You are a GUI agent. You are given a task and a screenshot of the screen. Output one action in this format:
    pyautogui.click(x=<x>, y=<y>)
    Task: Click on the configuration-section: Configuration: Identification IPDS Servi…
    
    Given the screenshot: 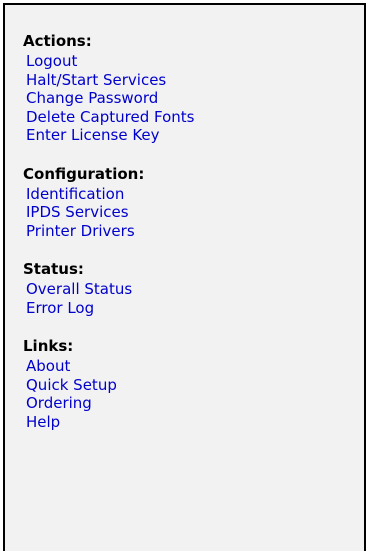 What is the action you would take?
    pyautogui.click(x=193, y=203)
    